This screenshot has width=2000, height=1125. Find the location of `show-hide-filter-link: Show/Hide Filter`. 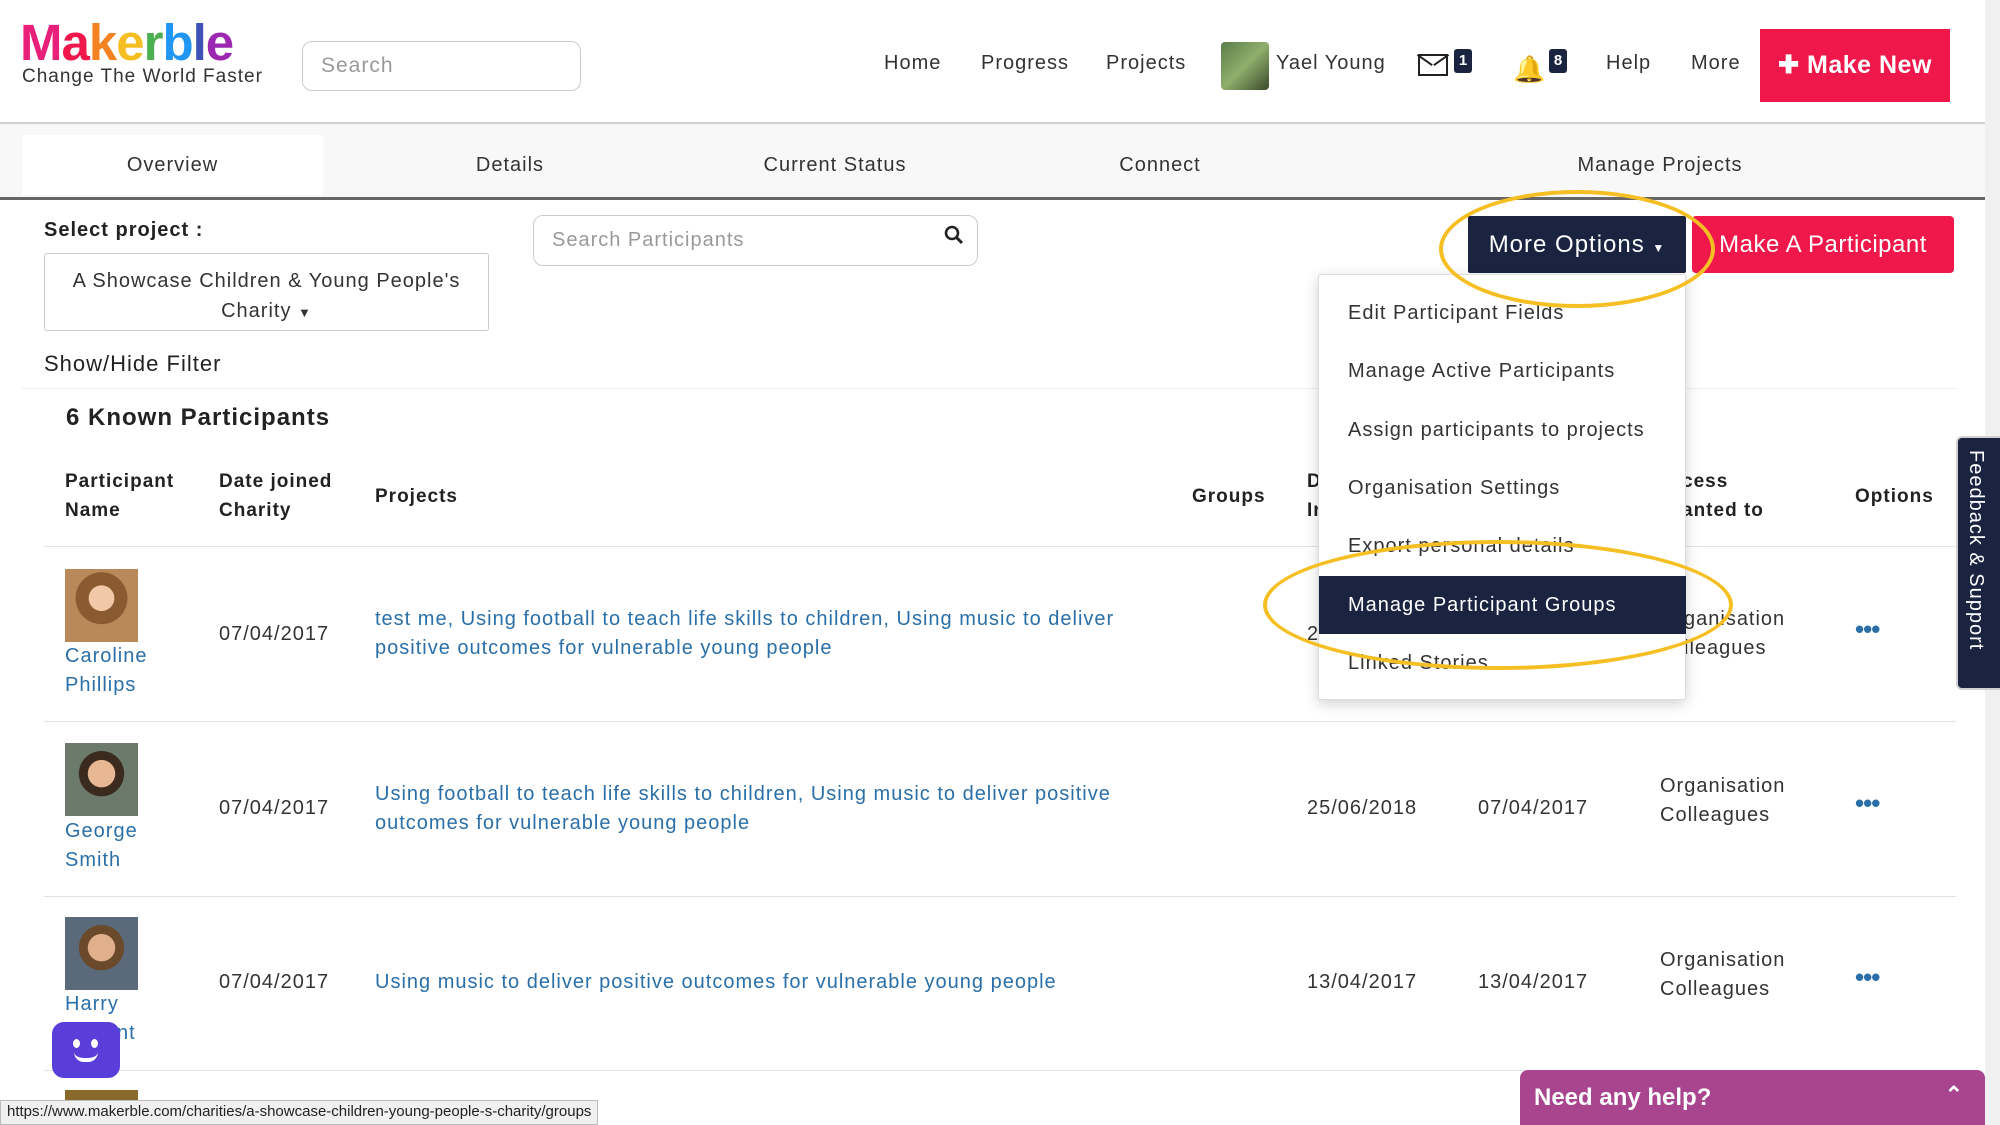

show-hide-filter-link: Show/Hide Filter is located at coordinates (132, 364).